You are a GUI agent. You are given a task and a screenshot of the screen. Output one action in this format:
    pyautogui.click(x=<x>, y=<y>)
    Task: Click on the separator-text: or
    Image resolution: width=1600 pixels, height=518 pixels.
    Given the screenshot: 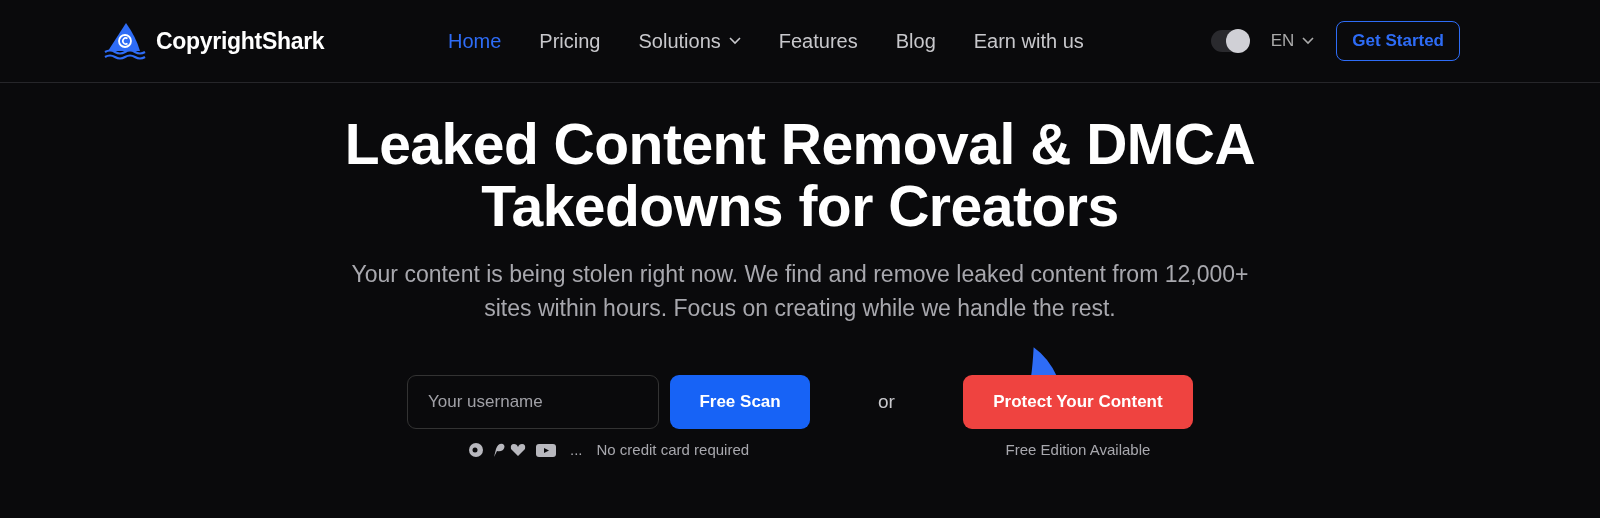 What is the action you would take?
    pyautogui.click(x=886, y=402)
    